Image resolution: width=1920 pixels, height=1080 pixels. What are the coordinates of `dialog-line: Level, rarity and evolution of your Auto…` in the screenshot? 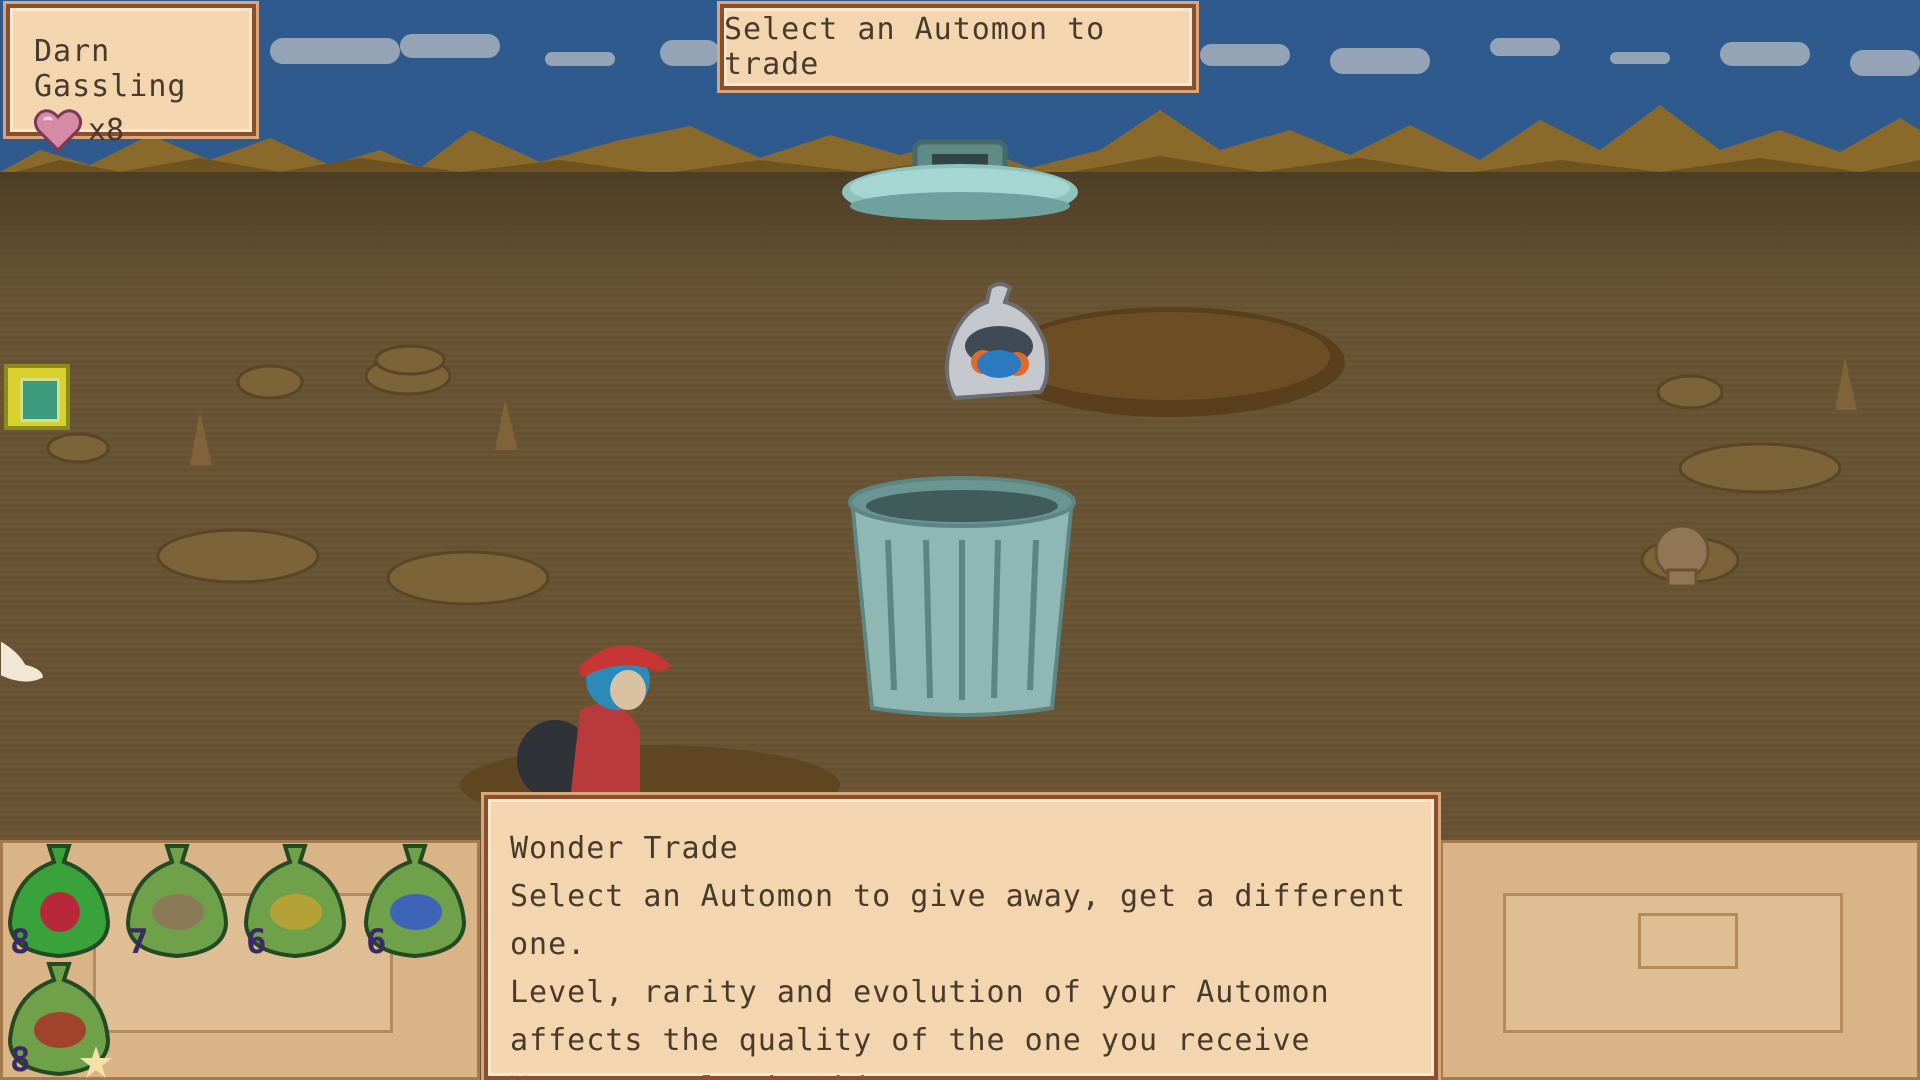 It's located at (920, 992).